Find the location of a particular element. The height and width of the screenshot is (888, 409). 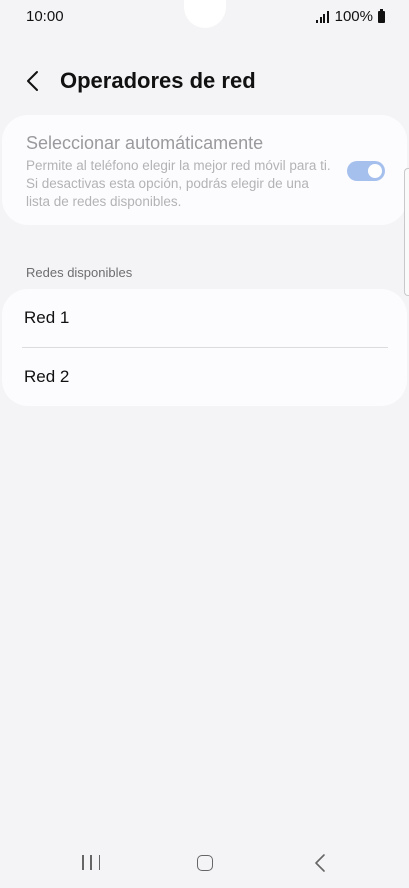

recents-icon is located at coordinates (91, 863).